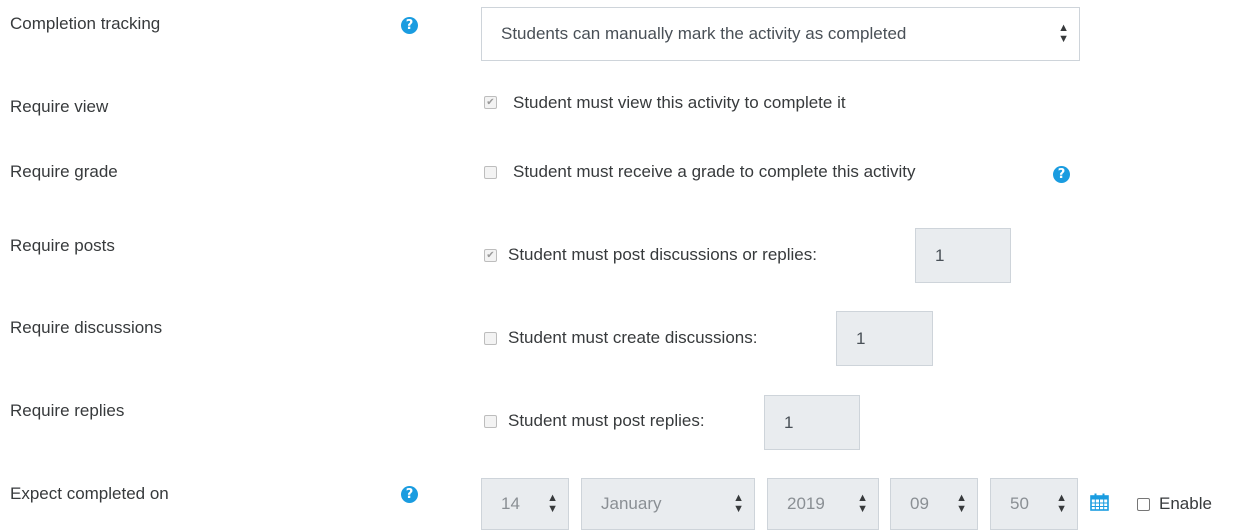 The image size is (1237, 530). What do you see at coordinates (490, 102) in the screenshot?
I see `require-view-checkbox: ✔` at bounding box center [490, 102].